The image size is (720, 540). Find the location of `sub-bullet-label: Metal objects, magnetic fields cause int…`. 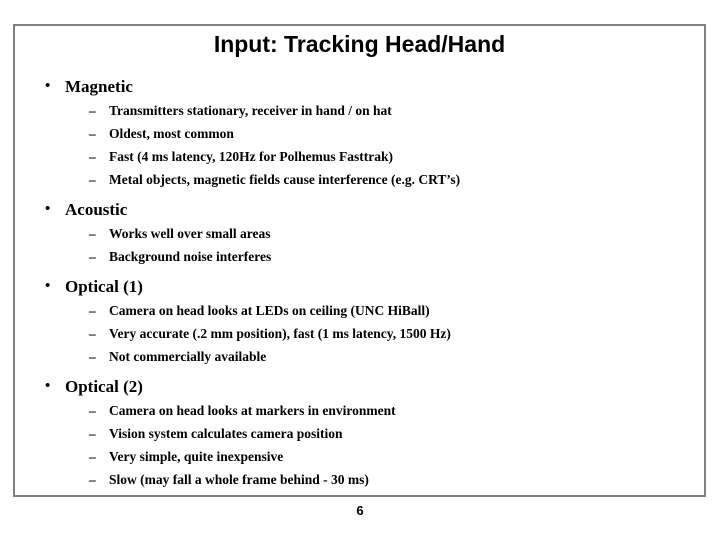

sub-bullet-label: Metal objects, magnetic fields cause int… is located at coordinates (285, 179).